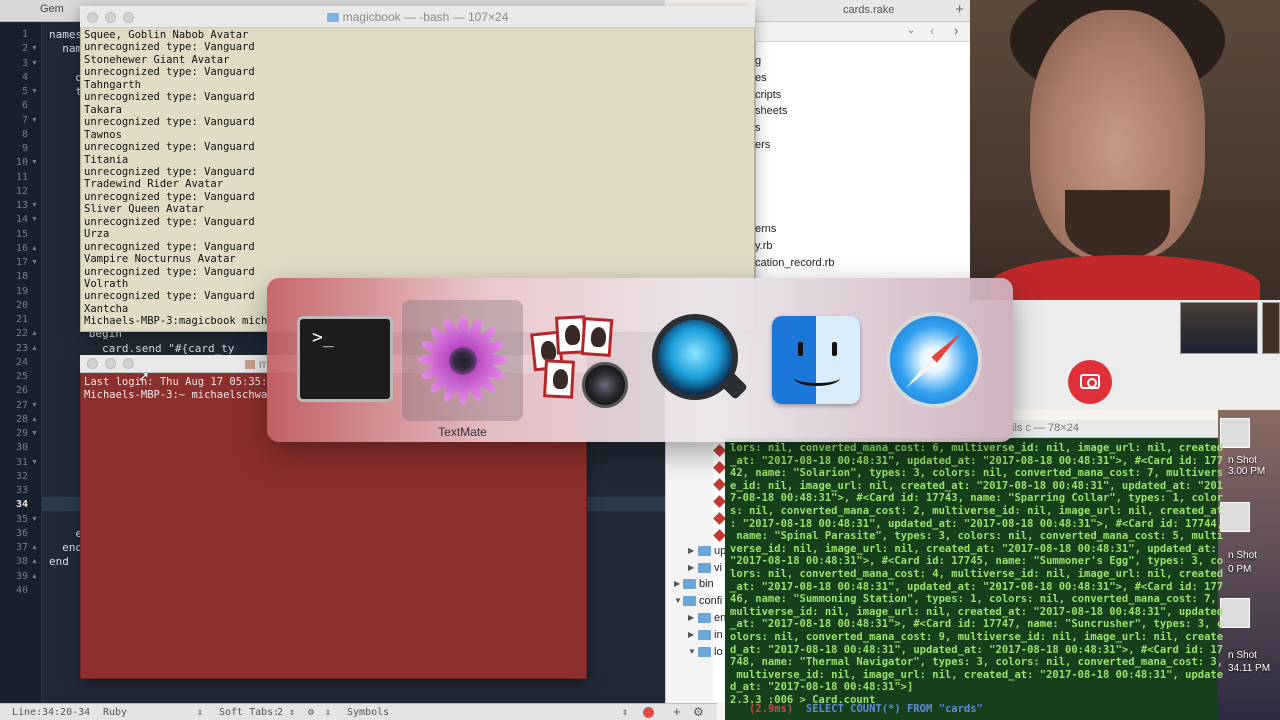  What do you see at coordinates (816, 360) in the screenshot?
I see `finder-icon` at bounding box center [816, 360].